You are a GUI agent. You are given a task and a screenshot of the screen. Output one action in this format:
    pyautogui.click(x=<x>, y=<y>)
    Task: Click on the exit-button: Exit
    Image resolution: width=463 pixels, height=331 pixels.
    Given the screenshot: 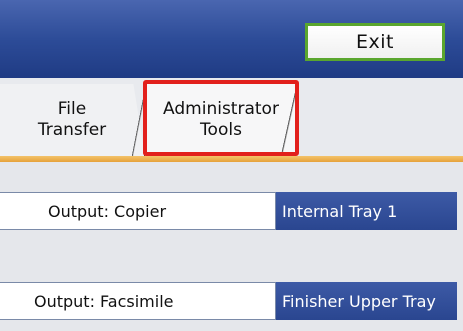 What is the action you would take?
    pyautogui.click(x=375, y=42)
    